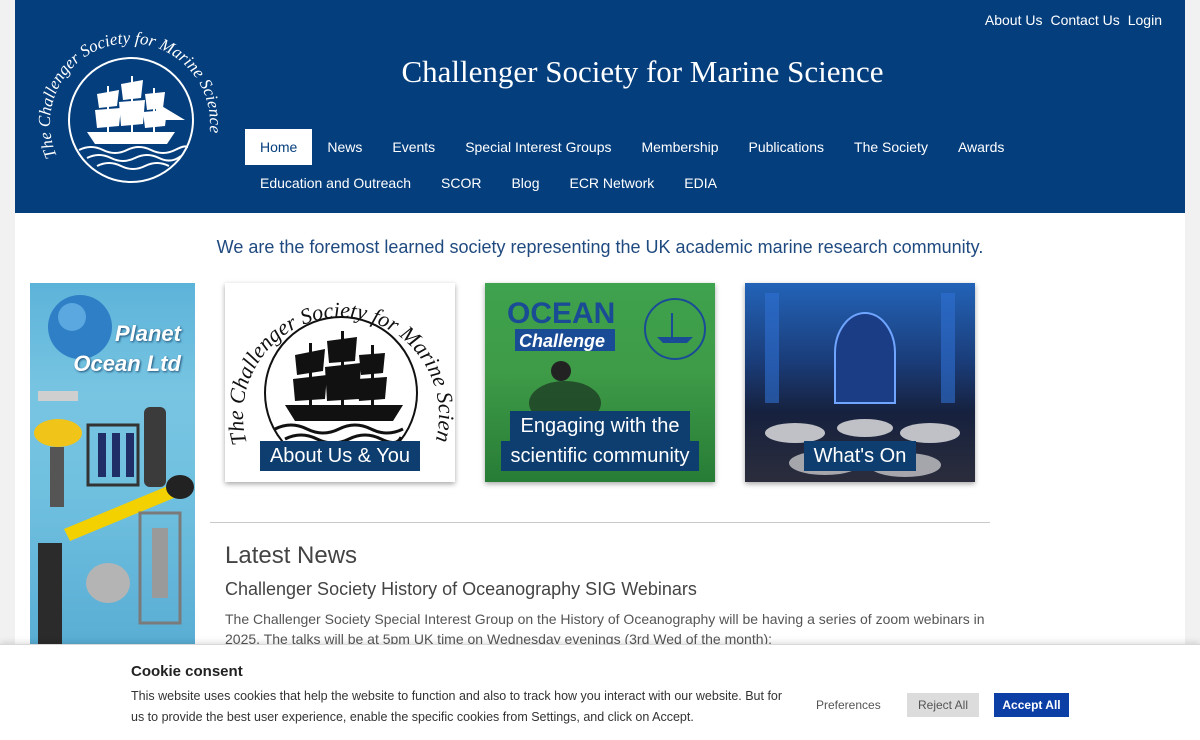 Image resolution: width=1200 pixels, height=740 pixels. I want to click on engaging-card-label-line2: scientific community, so click(600, 456).